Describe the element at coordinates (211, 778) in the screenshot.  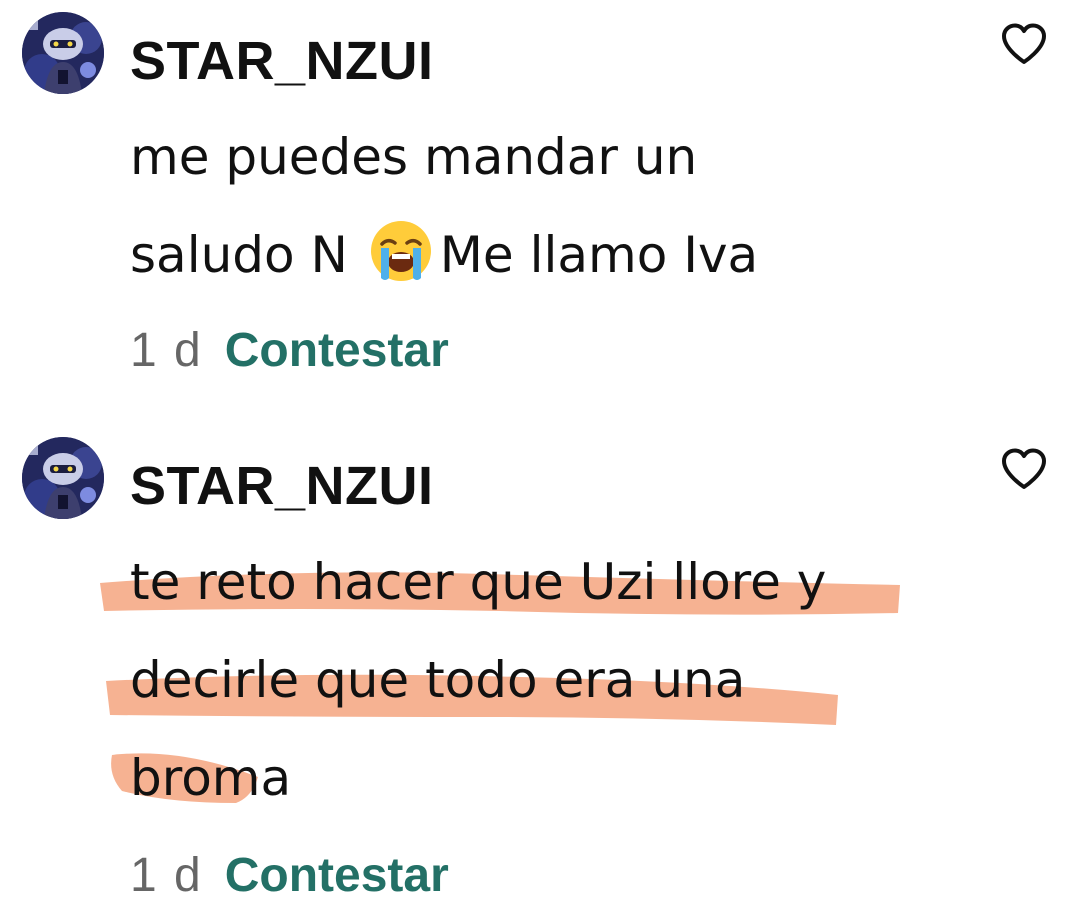
I see `comment-text-line: broma` at that location.